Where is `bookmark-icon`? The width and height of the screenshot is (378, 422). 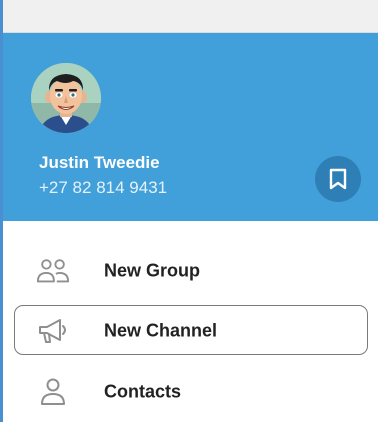
bookmark-icon is located at coordinates (338, 179).